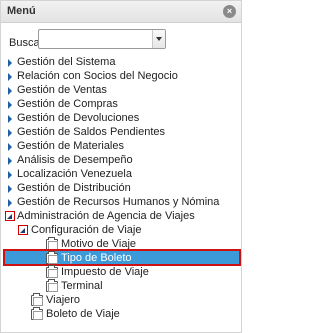  I want to click on tree-item-compras: Gestión de Compras, so click(121, 104).